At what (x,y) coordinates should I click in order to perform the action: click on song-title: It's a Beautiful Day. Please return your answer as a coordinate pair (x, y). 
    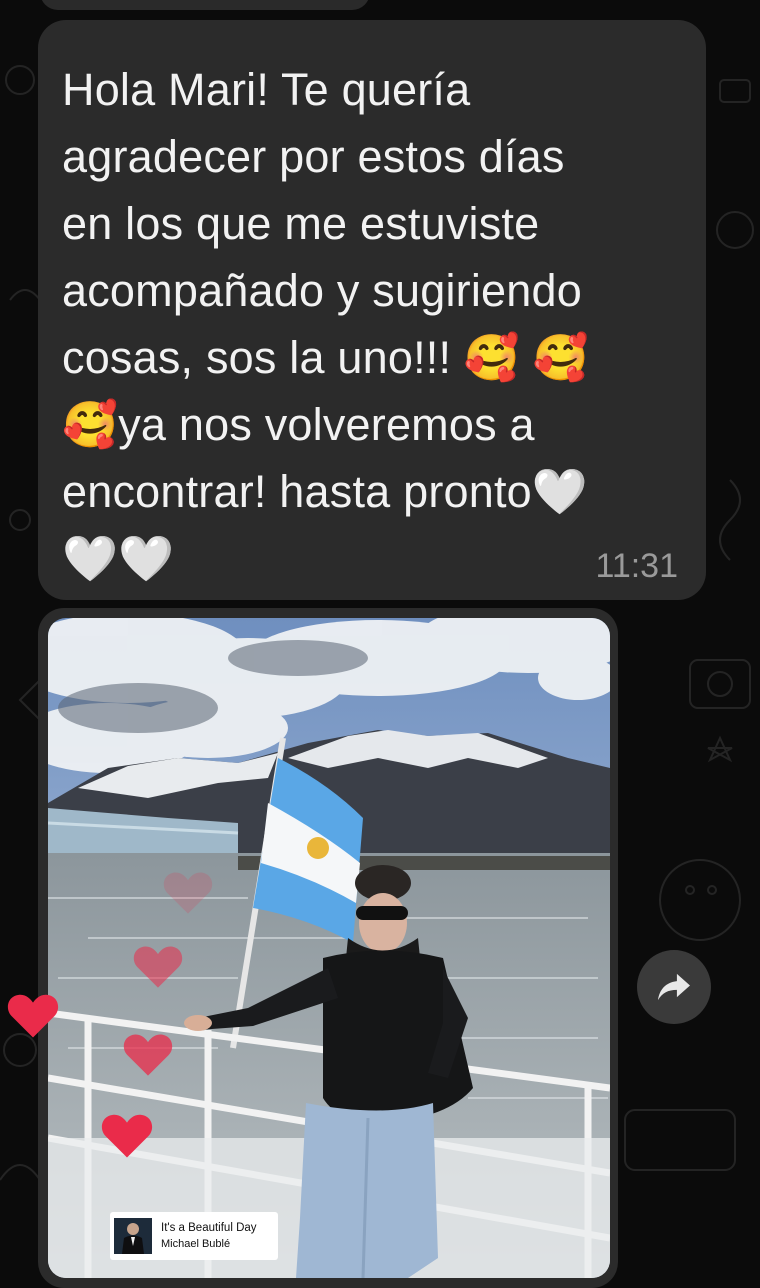
    Looking at the image, I should click on (209, 1228).